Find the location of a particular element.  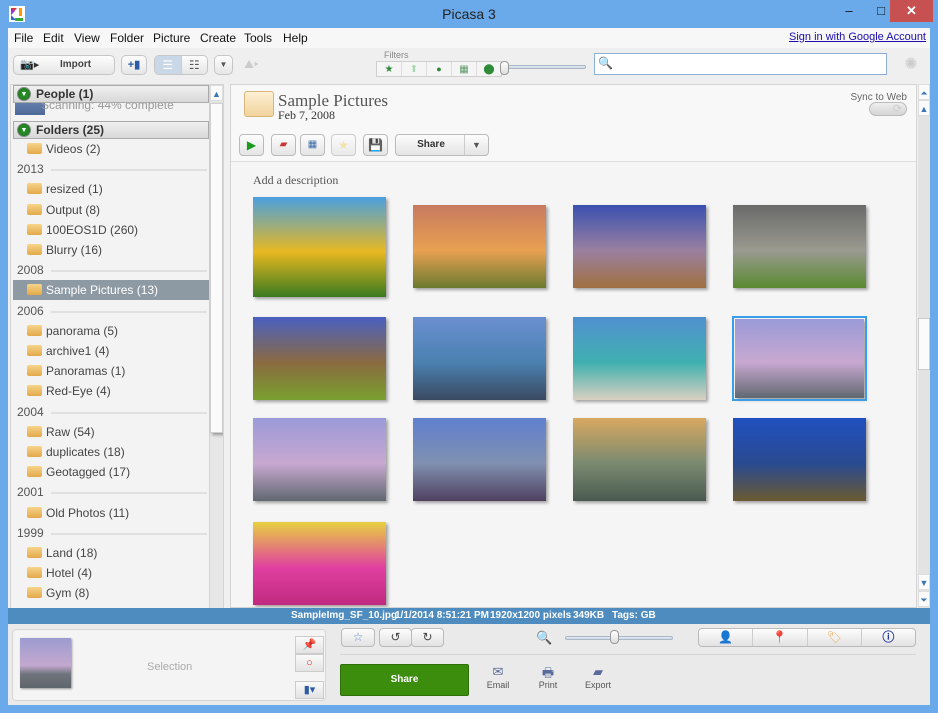

clear-selection-button: ○ is located at coordinates (309, 663).